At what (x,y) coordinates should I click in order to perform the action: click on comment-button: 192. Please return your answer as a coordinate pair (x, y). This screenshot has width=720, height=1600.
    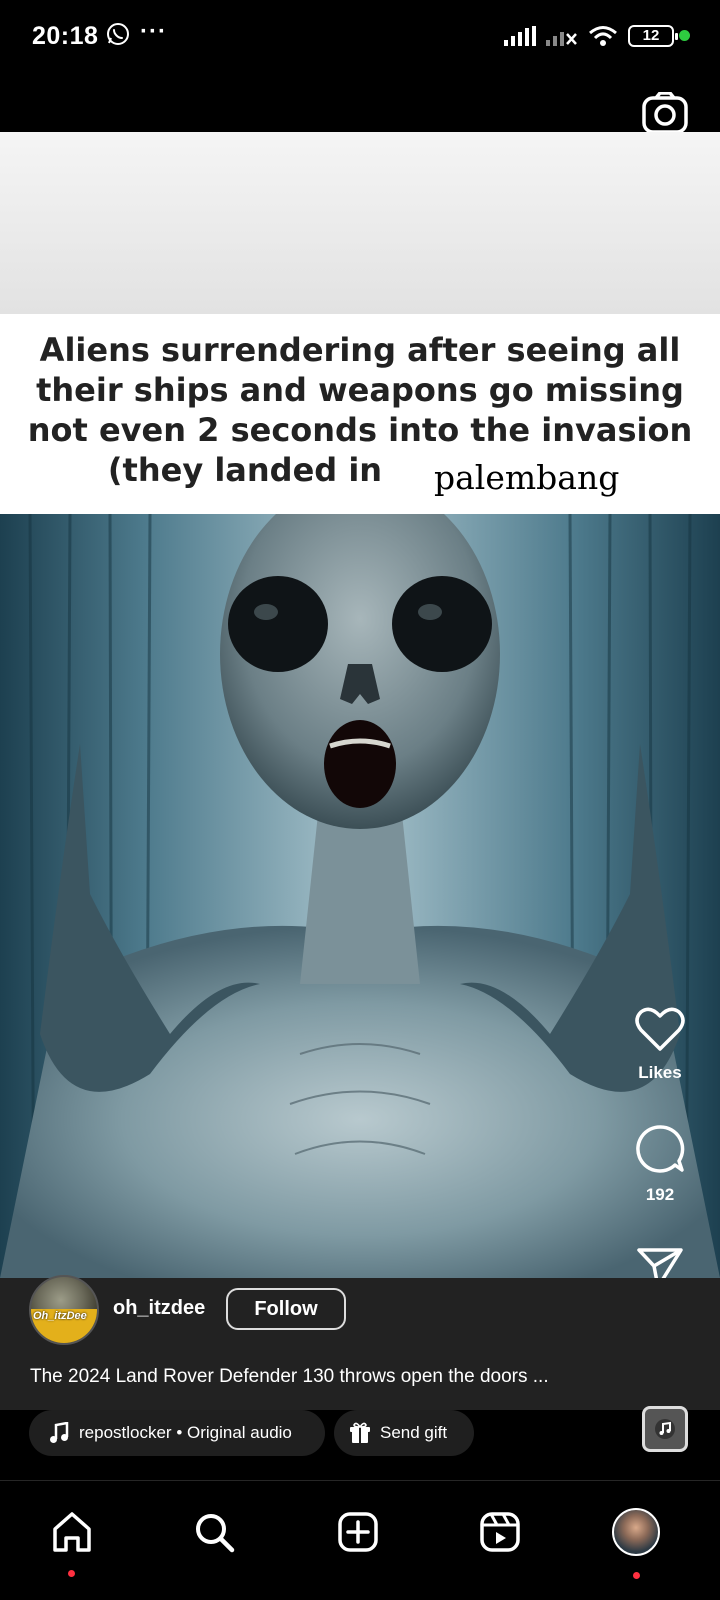
    Looking at the image, I should click on (660, 1164).